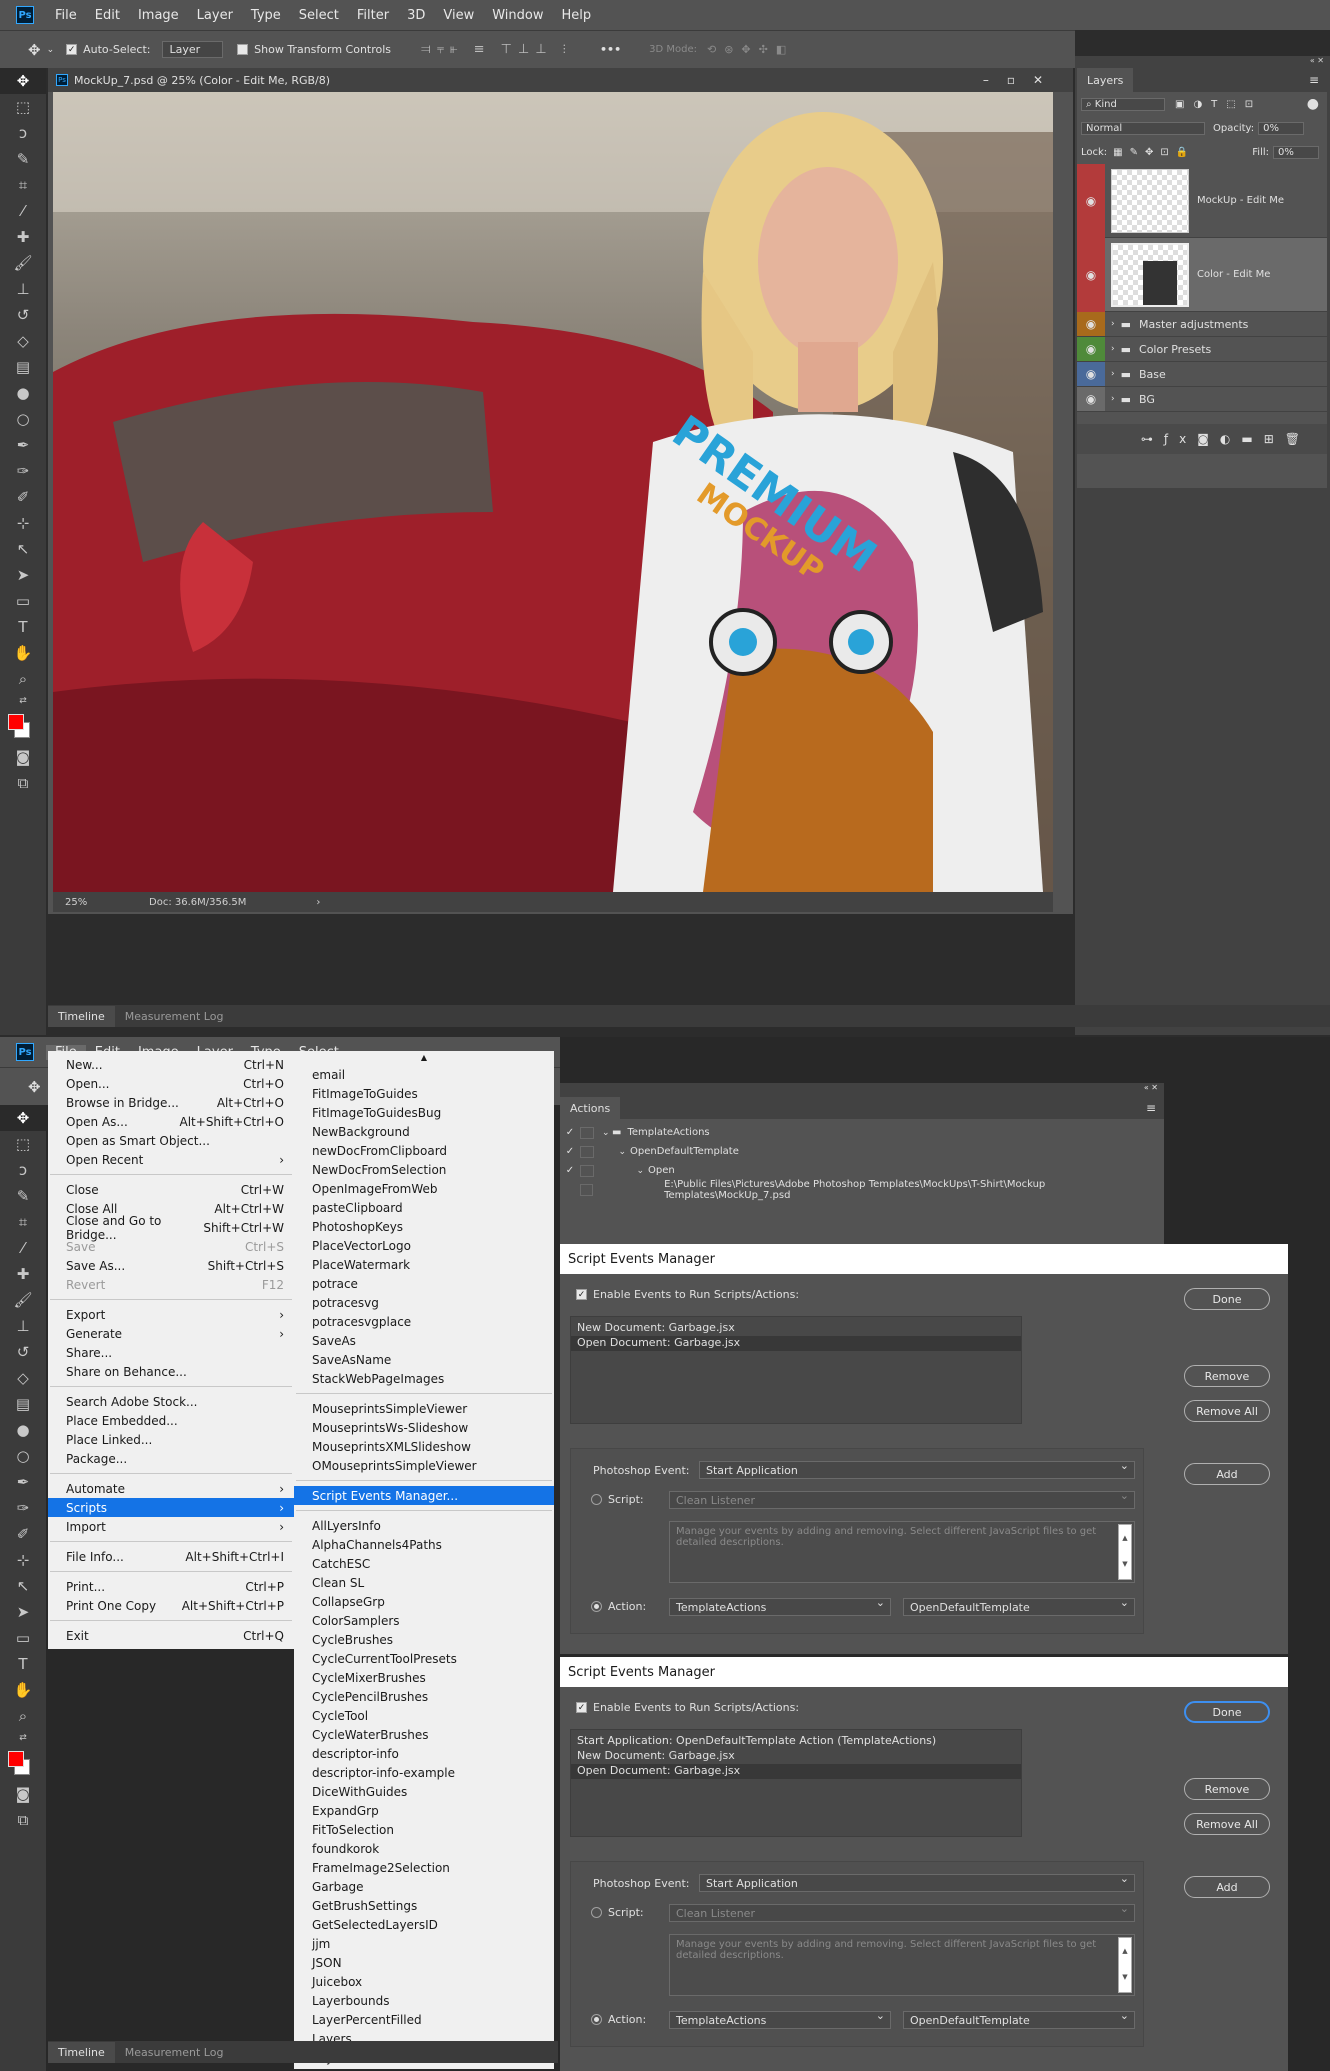  I want to click on file-menu-item: Open Recent ›, so click(171, 1159).